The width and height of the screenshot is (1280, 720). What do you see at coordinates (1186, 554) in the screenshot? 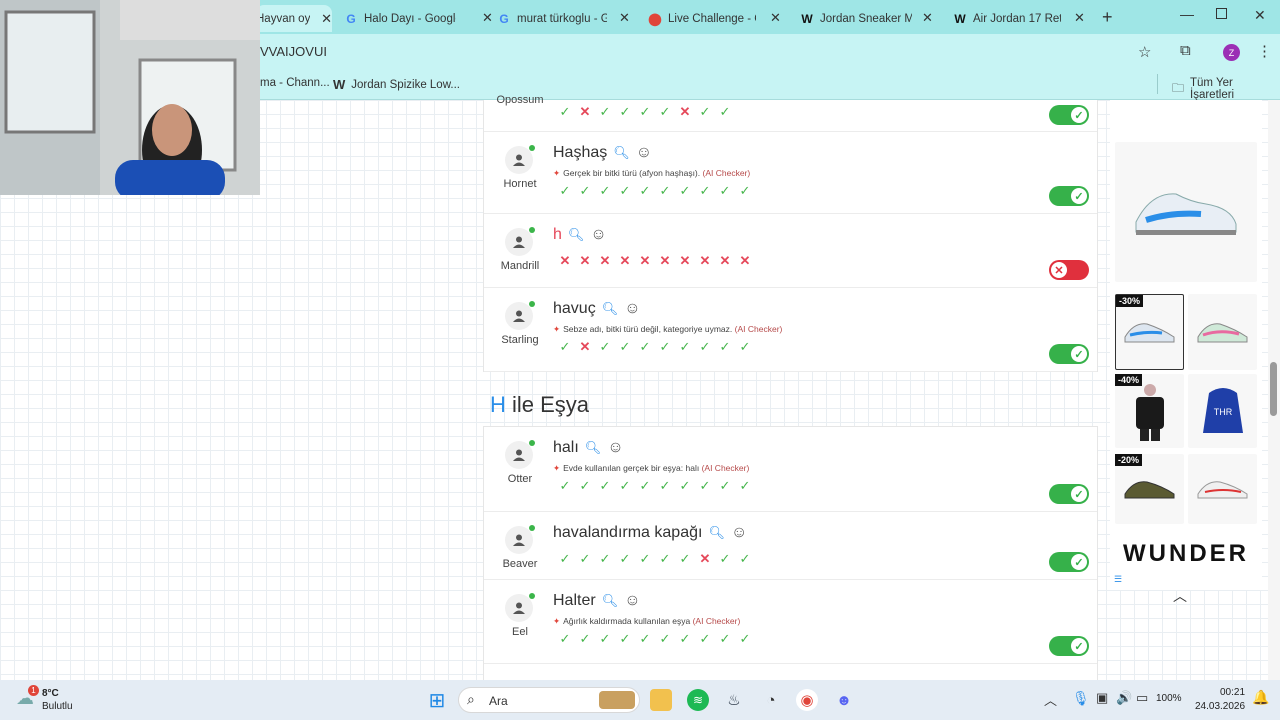
I see `brand-logo: WUNDER` at bounding box center [1186, 554].